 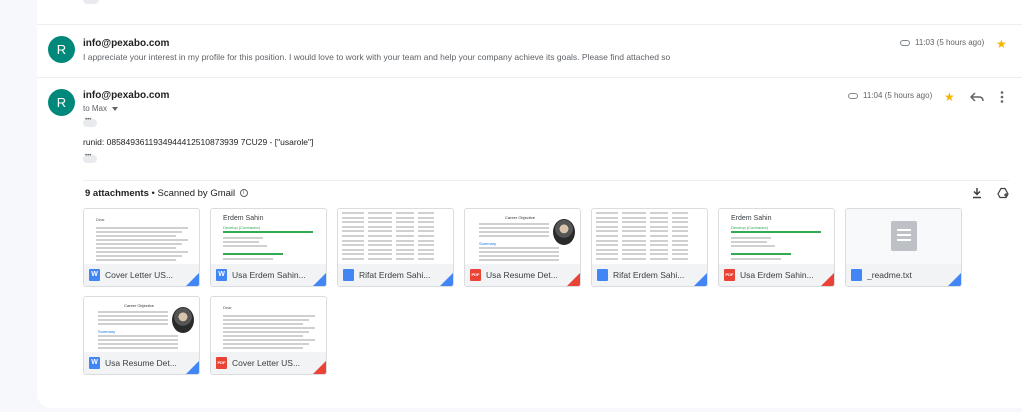 What do you see at coordinates (977, 97) in the screenshot?
I see `reply-icon` at bounding box center [977, 97].